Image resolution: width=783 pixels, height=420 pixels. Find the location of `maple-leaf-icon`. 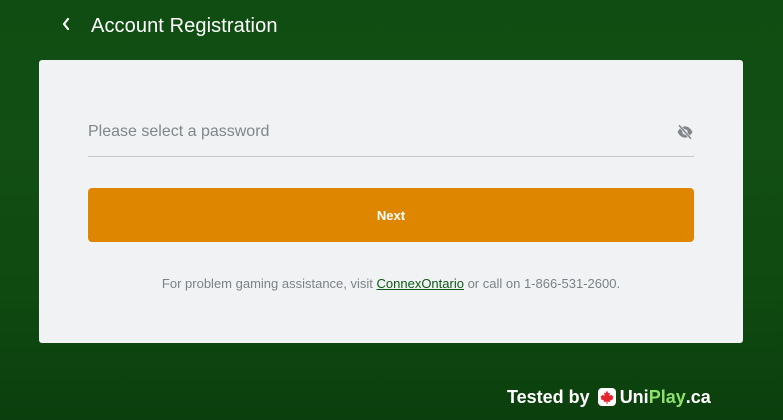

maple-leaf-icon is located at coordinates (606, 397).